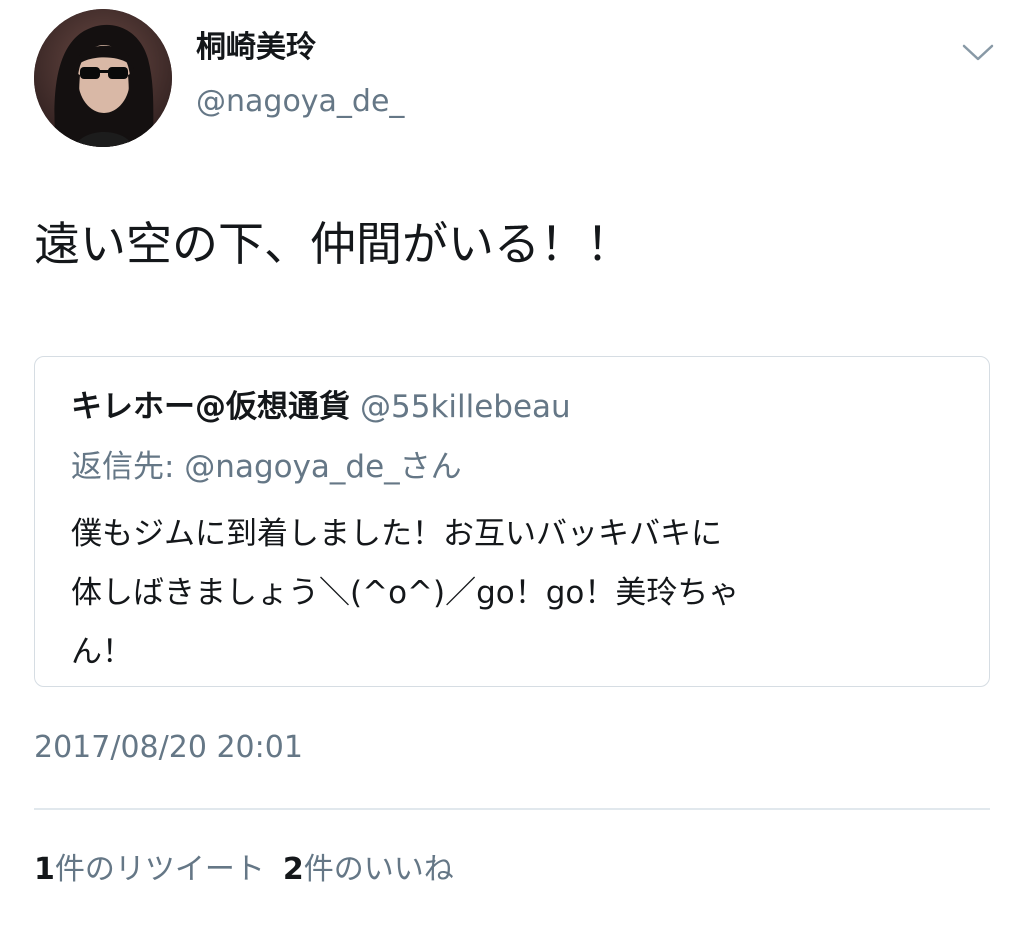 The image size is (1024, 928). What do you see at coordinates (405, 593) in the screenshot?
I see `quoted-body-line: 体しばきましょう＼(^o^)／go！go！美玲ちゃ` at bounding box center [405, 593].